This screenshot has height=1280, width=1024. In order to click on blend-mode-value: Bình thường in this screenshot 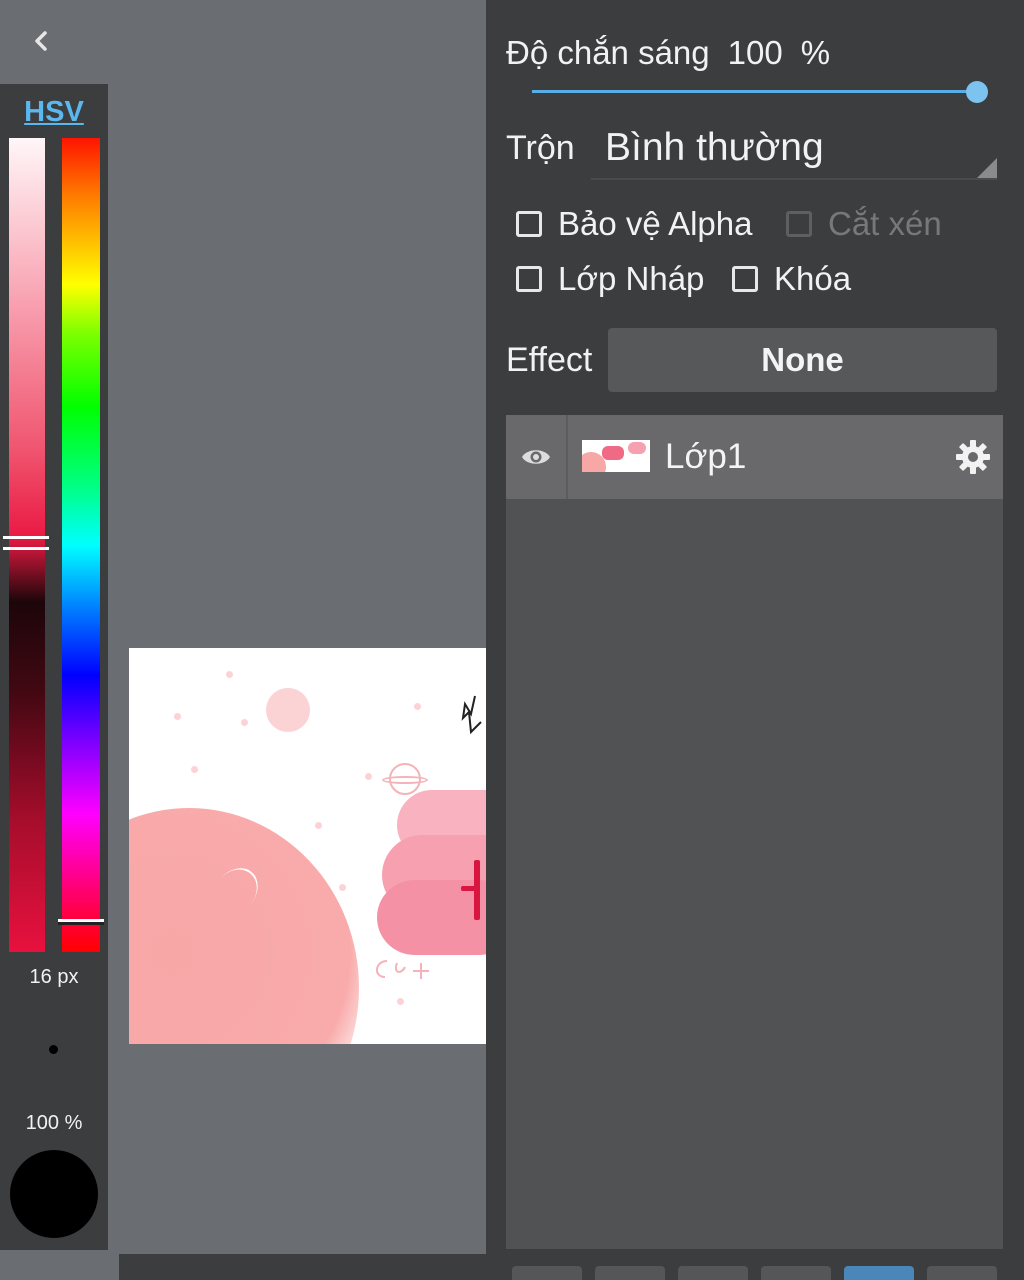, I will do `click(714, 147)`.